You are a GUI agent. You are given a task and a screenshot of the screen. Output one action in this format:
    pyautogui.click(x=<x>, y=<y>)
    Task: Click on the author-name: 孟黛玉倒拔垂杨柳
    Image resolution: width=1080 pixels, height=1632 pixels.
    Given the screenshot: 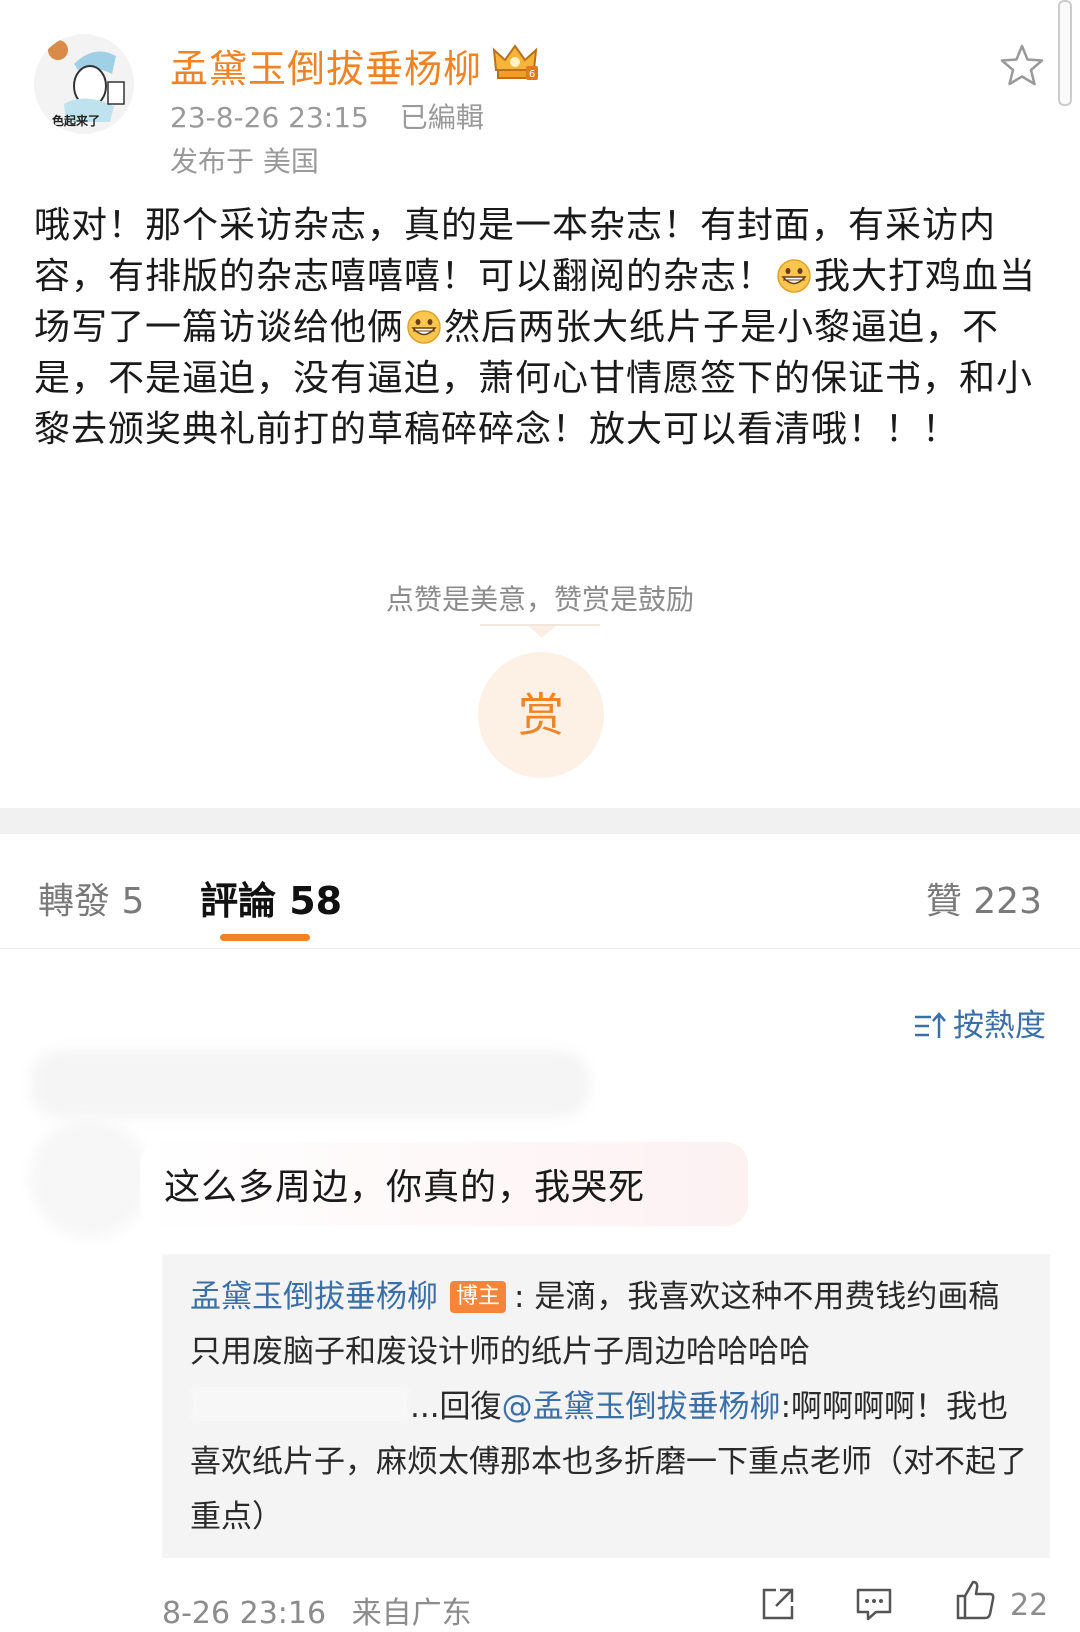 What is the action you would take?
    pyautogui.click(x=326, y=65)
    